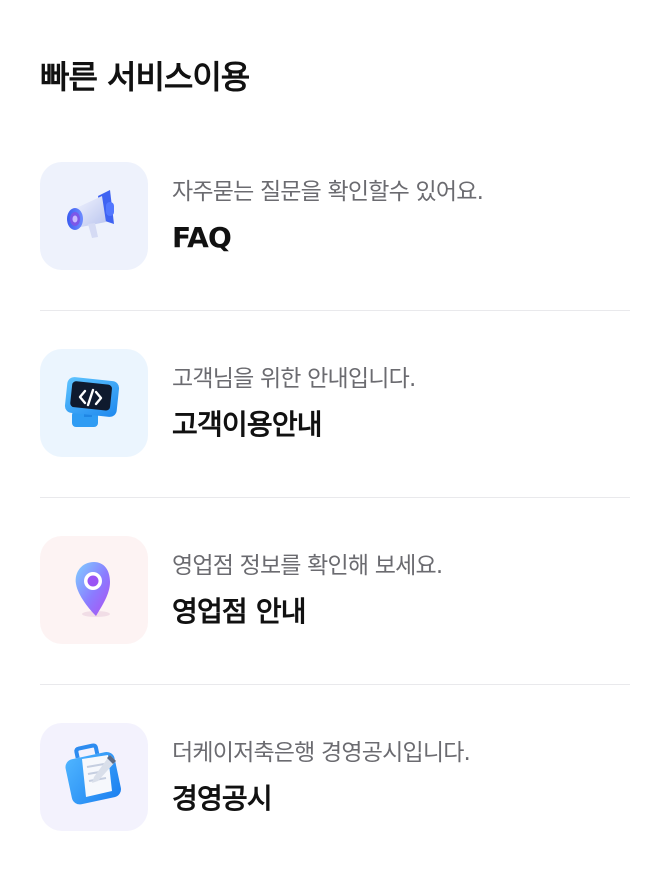  I want to click on service-item-text: 고객님을 위한 안내입니다. 고객이용안내, so click(294, 403).